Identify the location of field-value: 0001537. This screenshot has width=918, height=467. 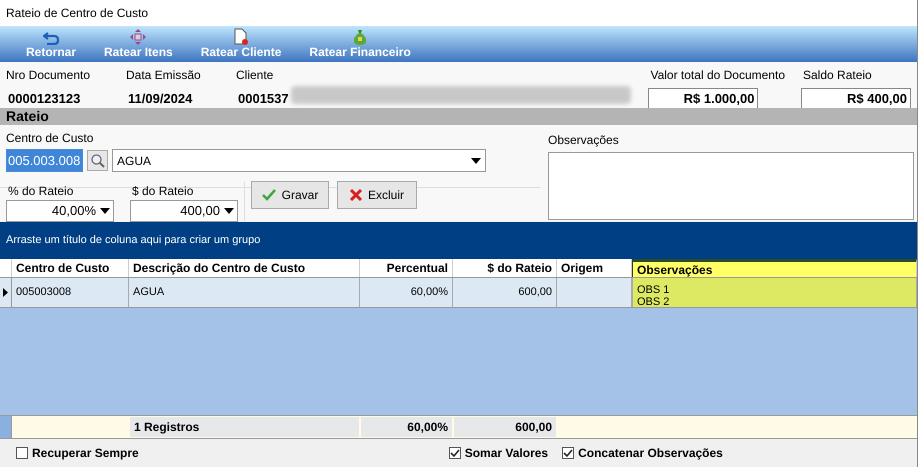
(263, 99).